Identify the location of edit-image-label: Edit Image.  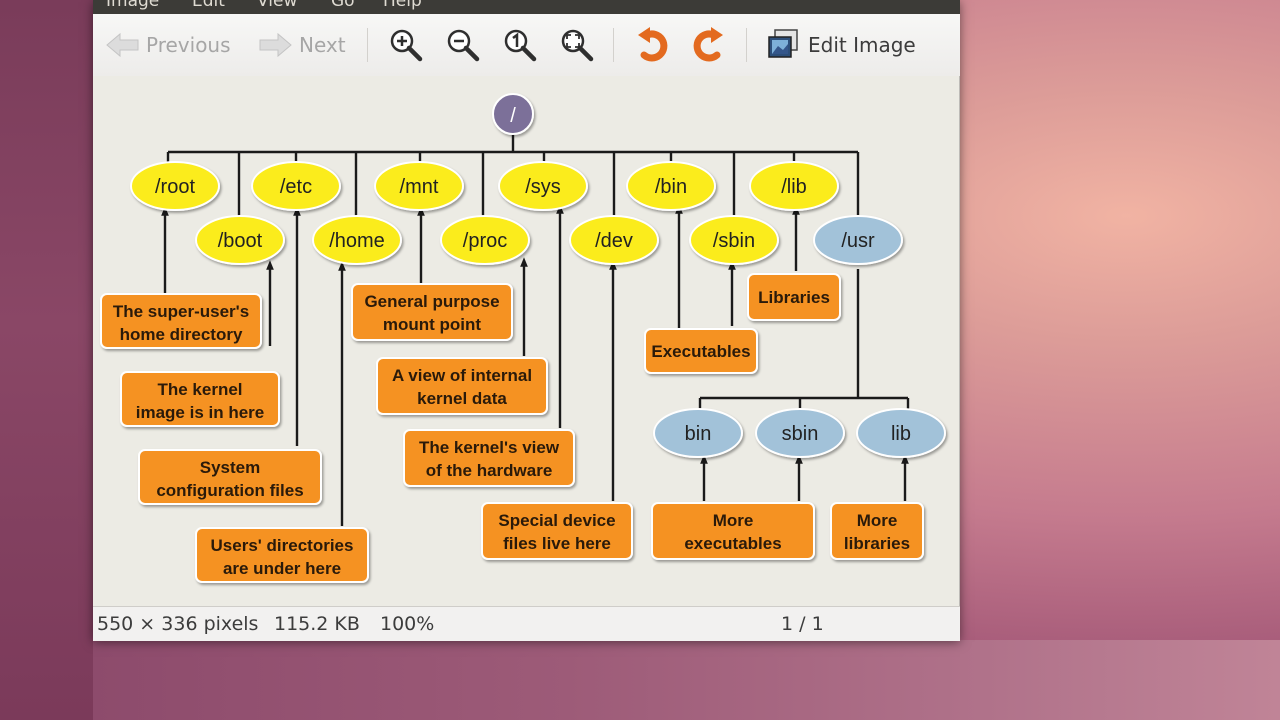
(862, 45).